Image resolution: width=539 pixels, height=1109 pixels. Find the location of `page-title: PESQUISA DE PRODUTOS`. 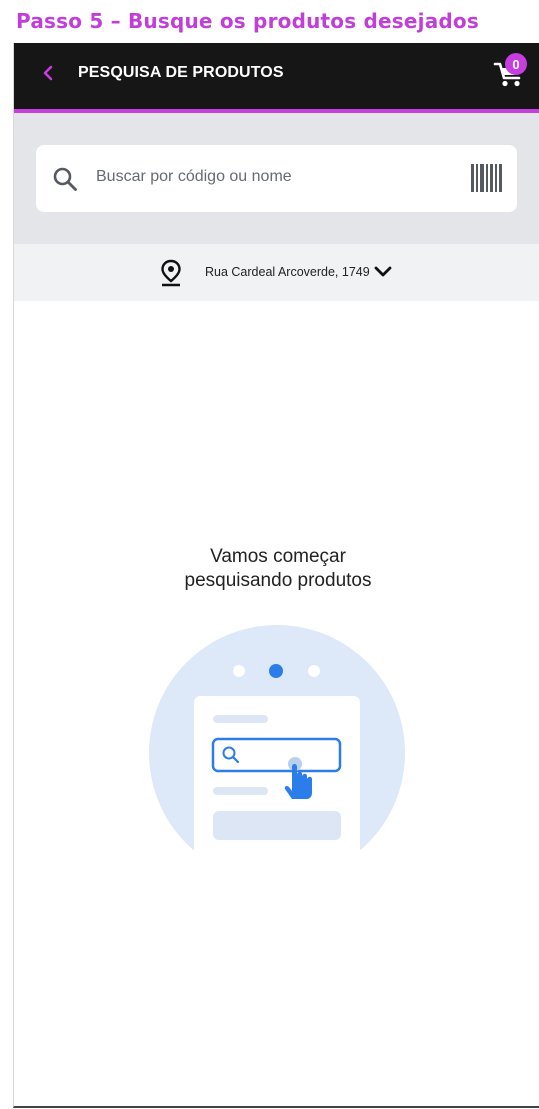

page-title: PESQUISA DE PRODUTOS is located at coordinates (181, 72).